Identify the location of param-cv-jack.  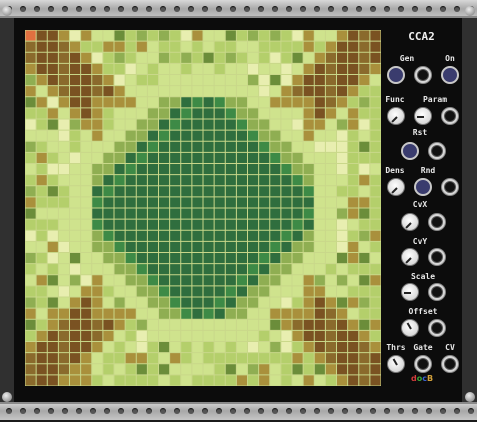
(450, 116).